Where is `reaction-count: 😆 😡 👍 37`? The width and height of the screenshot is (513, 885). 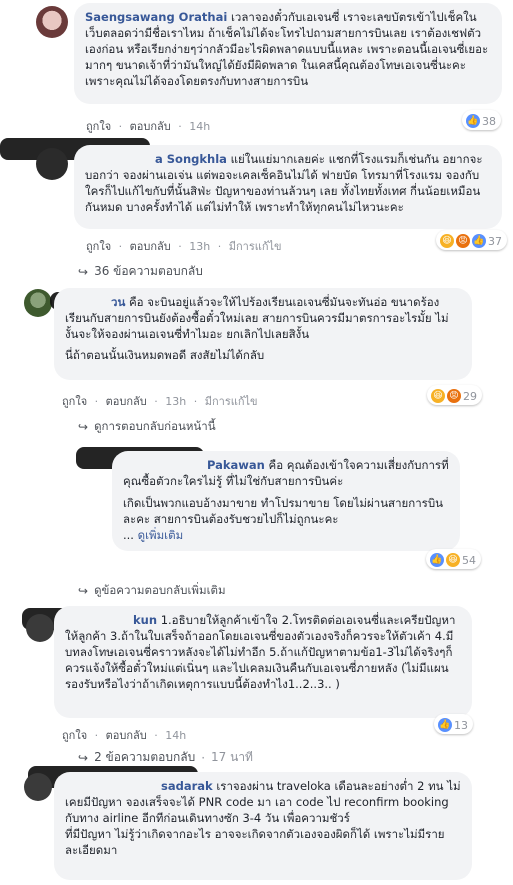 reaction-count: 😆 😡 👍 37 is located at coordinates (471, 240).